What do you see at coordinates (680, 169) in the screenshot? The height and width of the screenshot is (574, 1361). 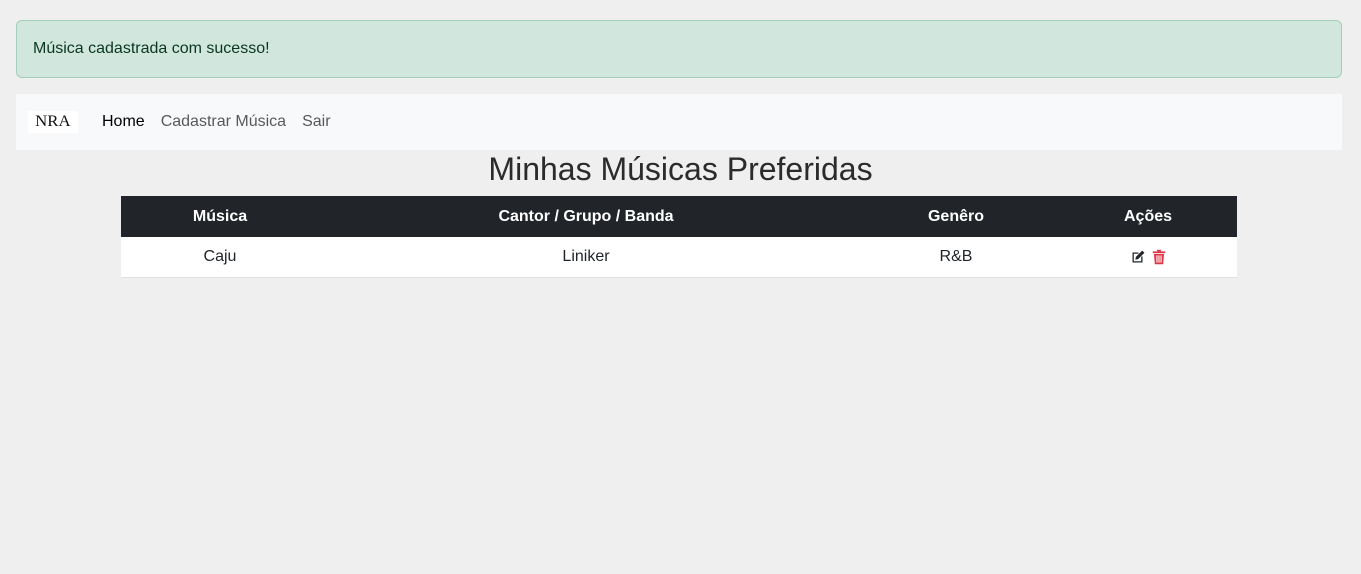 I see `page-title: Minhas Músicas Preferidas` at bounding box center [680, 169].